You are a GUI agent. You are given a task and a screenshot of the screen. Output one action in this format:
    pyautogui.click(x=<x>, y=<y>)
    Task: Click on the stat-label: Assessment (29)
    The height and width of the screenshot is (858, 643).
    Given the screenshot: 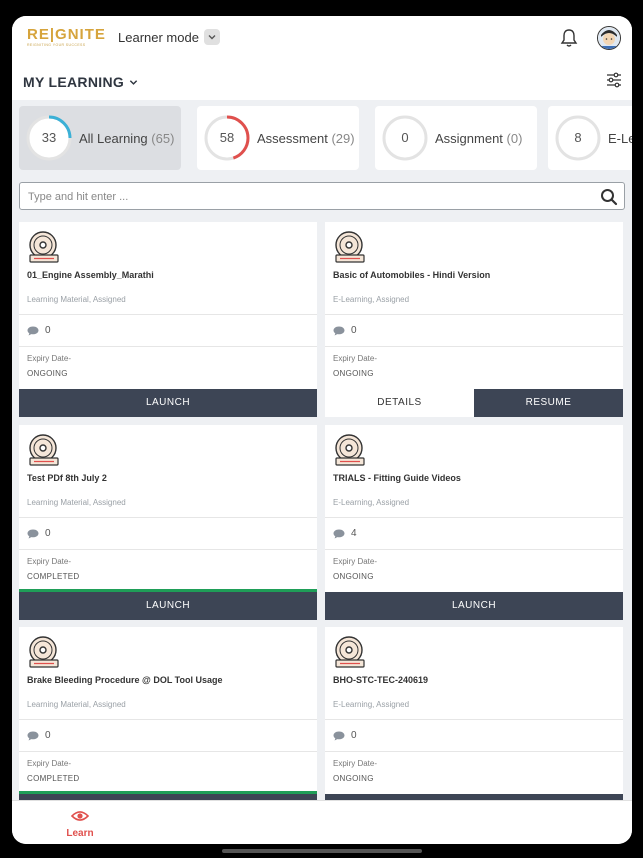 What is the action you would take?
    pyautogui.click(x=306, y=138)
    